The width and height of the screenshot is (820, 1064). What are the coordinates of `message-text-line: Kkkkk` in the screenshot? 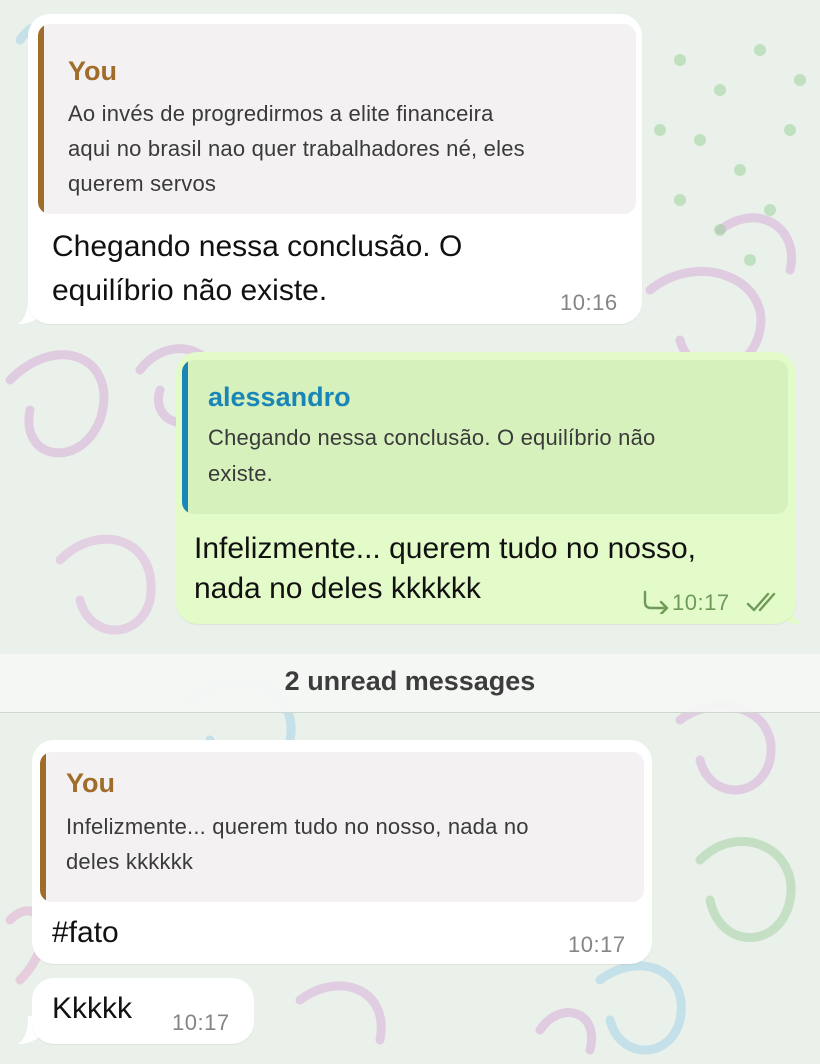 It's located at (92, 1008).